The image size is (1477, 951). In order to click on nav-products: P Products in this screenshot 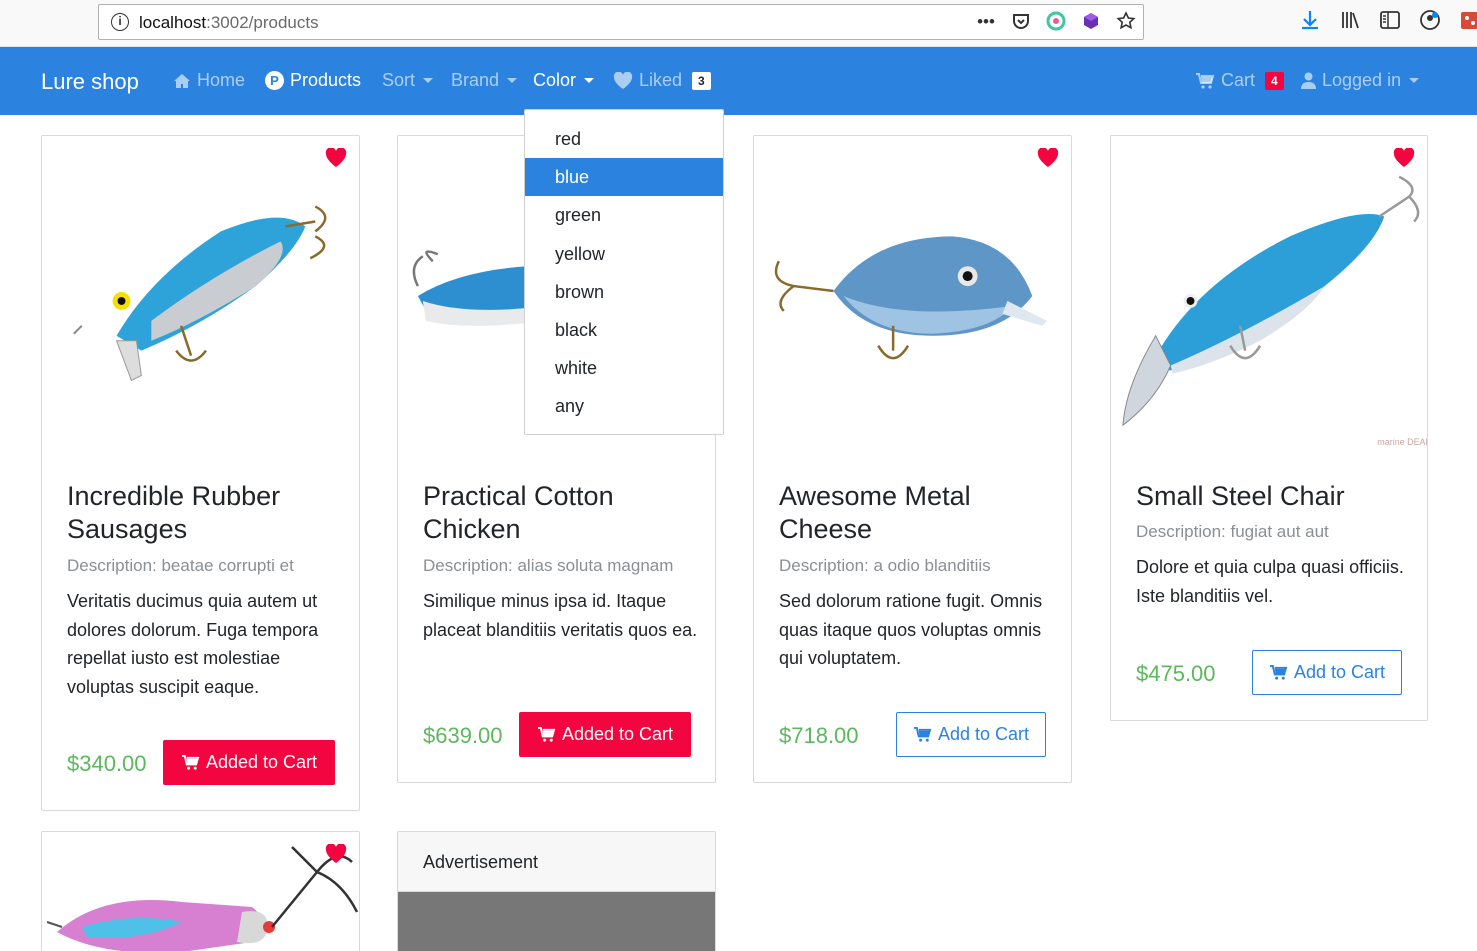, I will do `click(313, 80)`.